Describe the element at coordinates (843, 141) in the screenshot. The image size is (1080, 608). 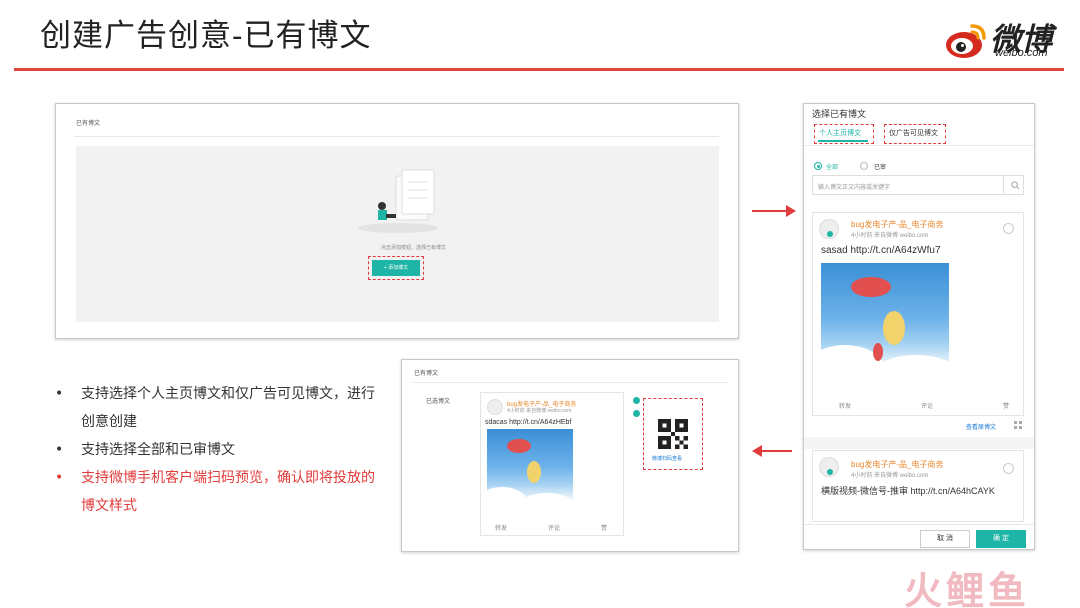
I see `tab-underline` at that location.